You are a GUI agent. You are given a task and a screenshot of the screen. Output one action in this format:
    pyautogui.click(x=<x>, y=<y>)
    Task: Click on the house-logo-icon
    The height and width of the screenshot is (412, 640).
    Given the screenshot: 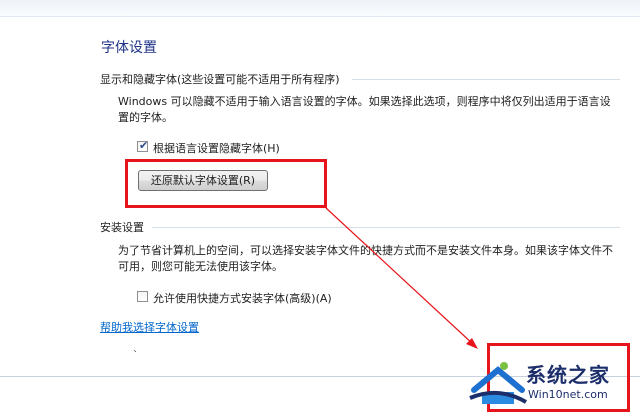 What is the action you would take?
    pyautogui.click(x=498, y=383)
    